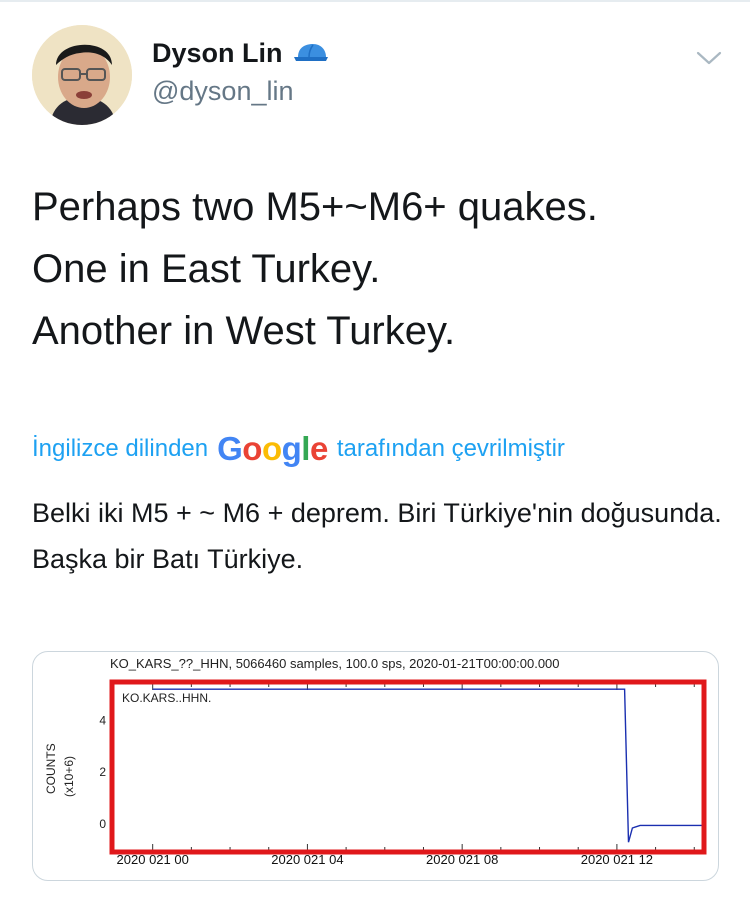  Describe the element at coordinates (310, 52) in the screenshot. I see `blue-cap-icon` at that location.